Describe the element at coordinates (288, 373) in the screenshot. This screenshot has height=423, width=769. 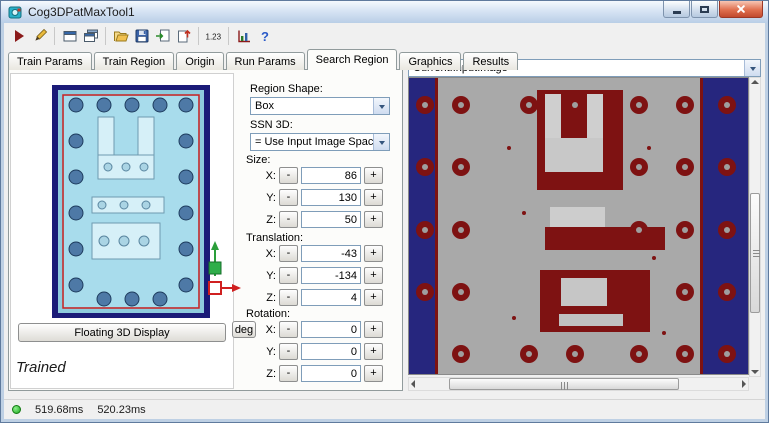
I see `rotation-z-decrement-button: -` at that location.